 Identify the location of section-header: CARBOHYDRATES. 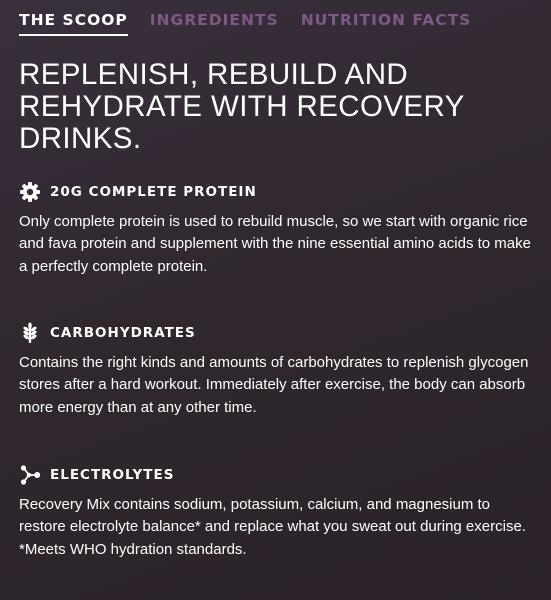
(279, 333).